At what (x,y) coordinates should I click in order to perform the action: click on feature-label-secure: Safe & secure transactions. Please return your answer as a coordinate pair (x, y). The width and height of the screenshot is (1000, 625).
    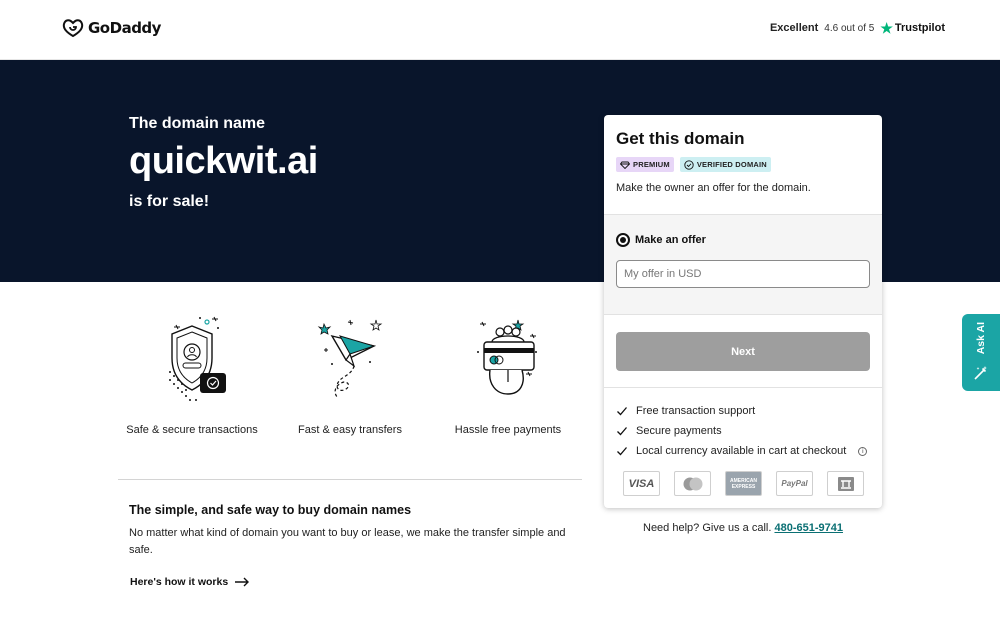
    Looking at the image, I should click on (192, 430).